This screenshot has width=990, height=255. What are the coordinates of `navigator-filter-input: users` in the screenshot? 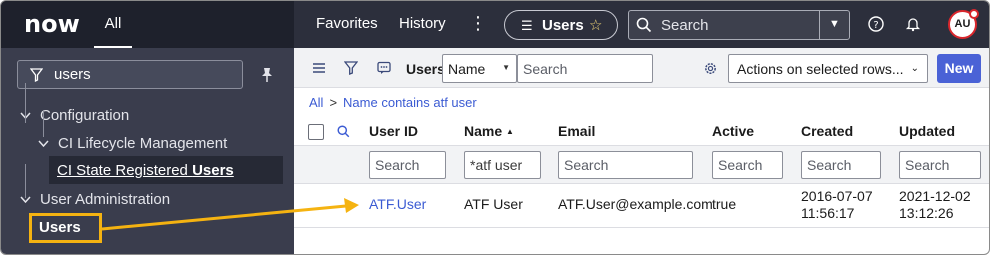 It's located at (130, 74).